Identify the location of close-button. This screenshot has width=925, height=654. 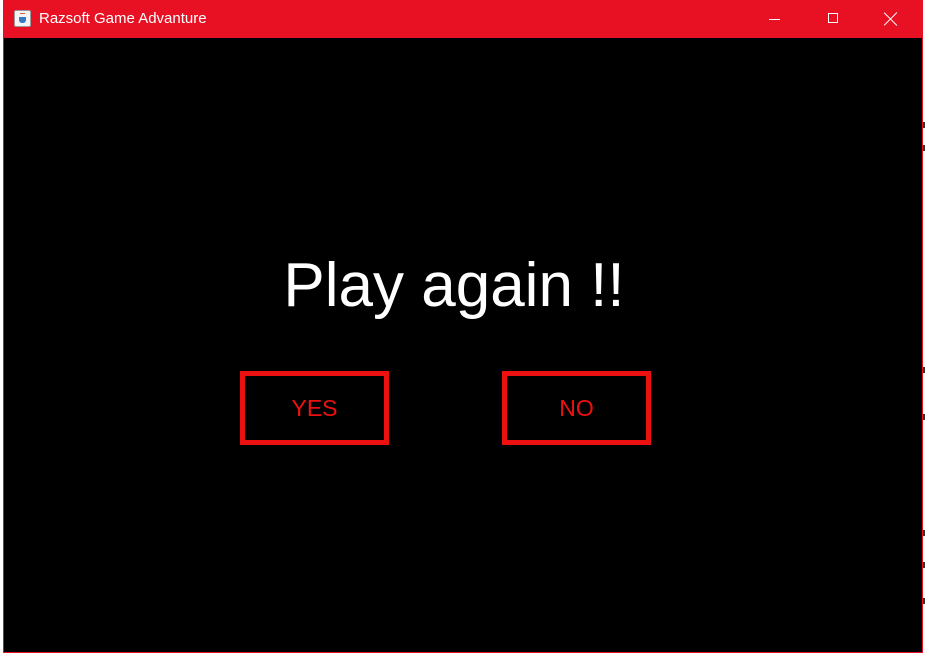
(890, 19).